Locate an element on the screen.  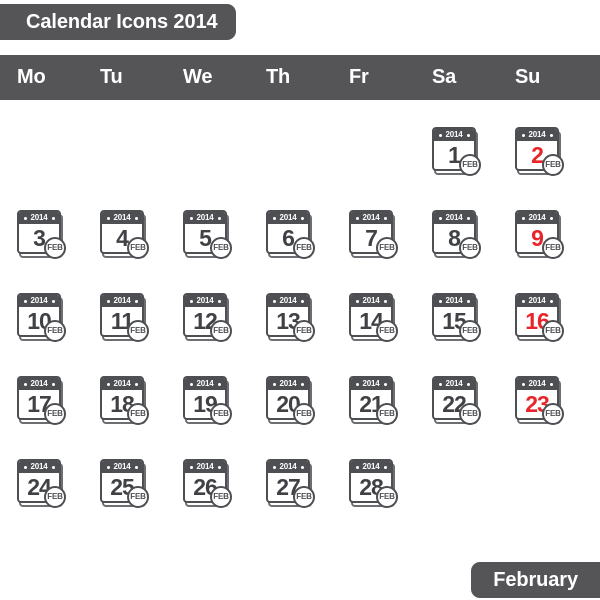
calendar-day-icon: 2014 13 FEB is located at coordinates (290, 317).